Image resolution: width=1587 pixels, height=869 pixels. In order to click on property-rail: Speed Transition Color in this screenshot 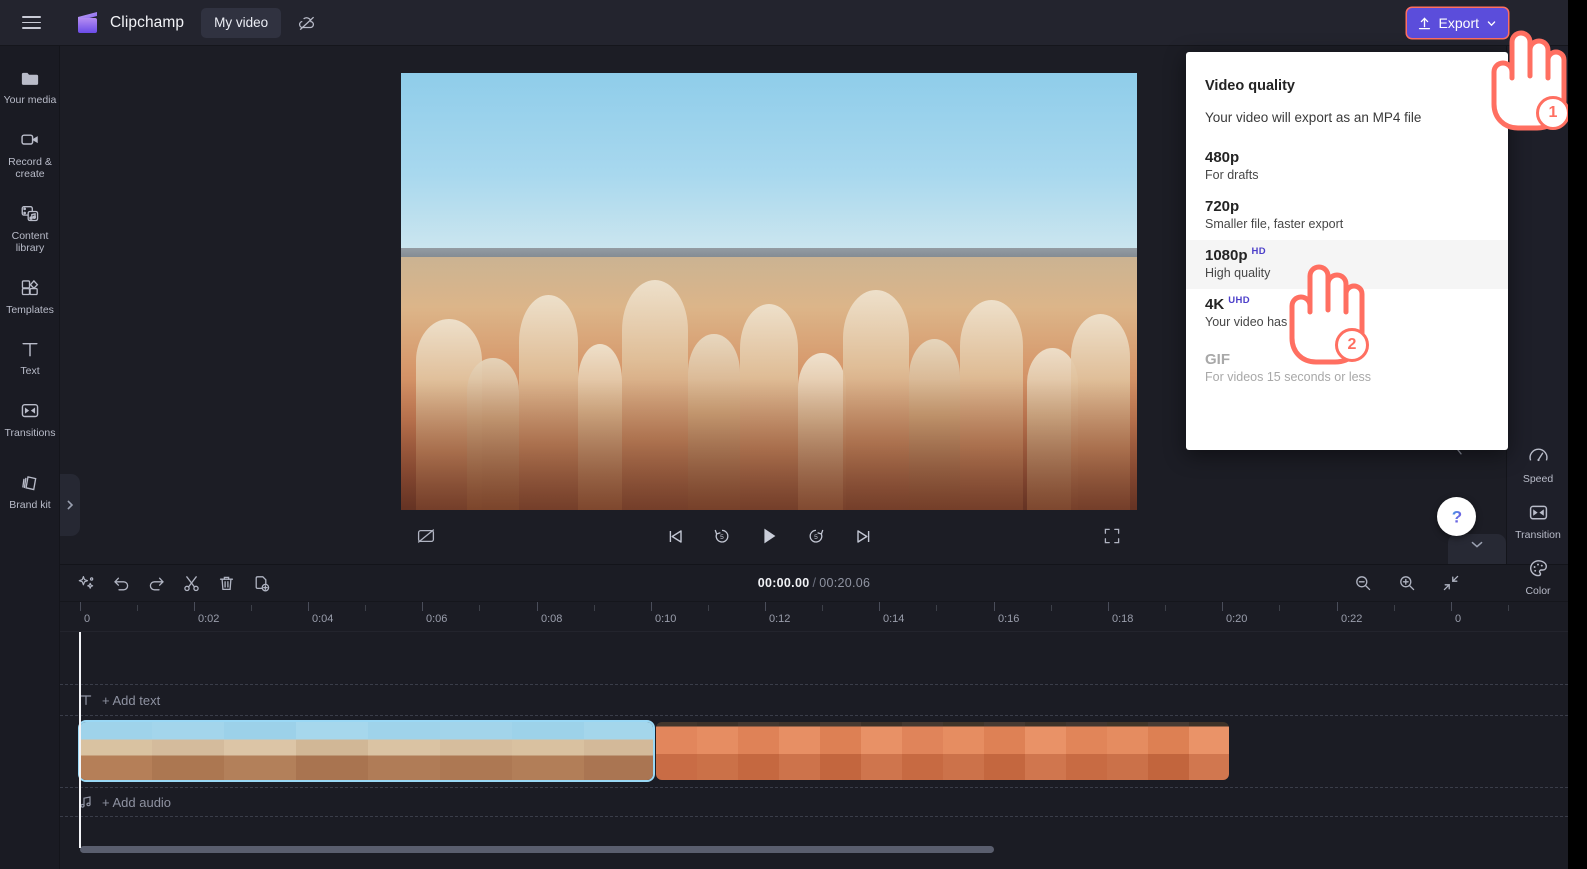, I will do `click(1537, 321)`.